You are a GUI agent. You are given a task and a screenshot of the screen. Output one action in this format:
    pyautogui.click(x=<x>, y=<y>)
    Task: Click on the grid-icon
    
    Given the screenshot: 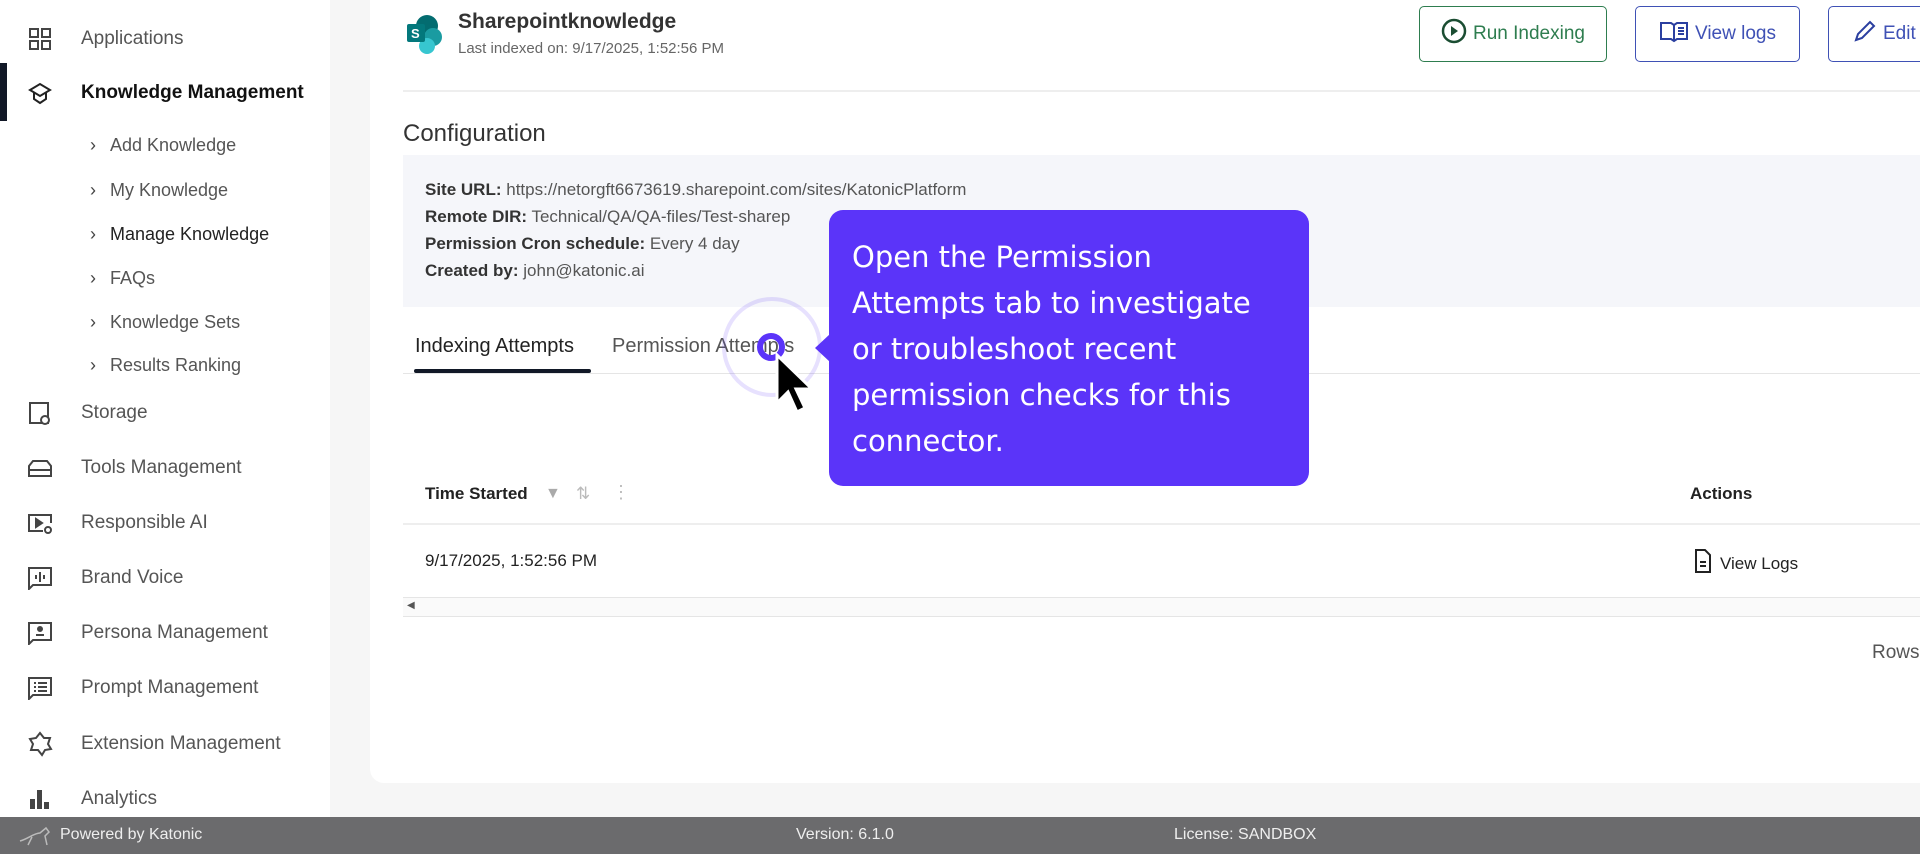 What is the action you would take?
    pyautogui.click(x=40, y=39)
    